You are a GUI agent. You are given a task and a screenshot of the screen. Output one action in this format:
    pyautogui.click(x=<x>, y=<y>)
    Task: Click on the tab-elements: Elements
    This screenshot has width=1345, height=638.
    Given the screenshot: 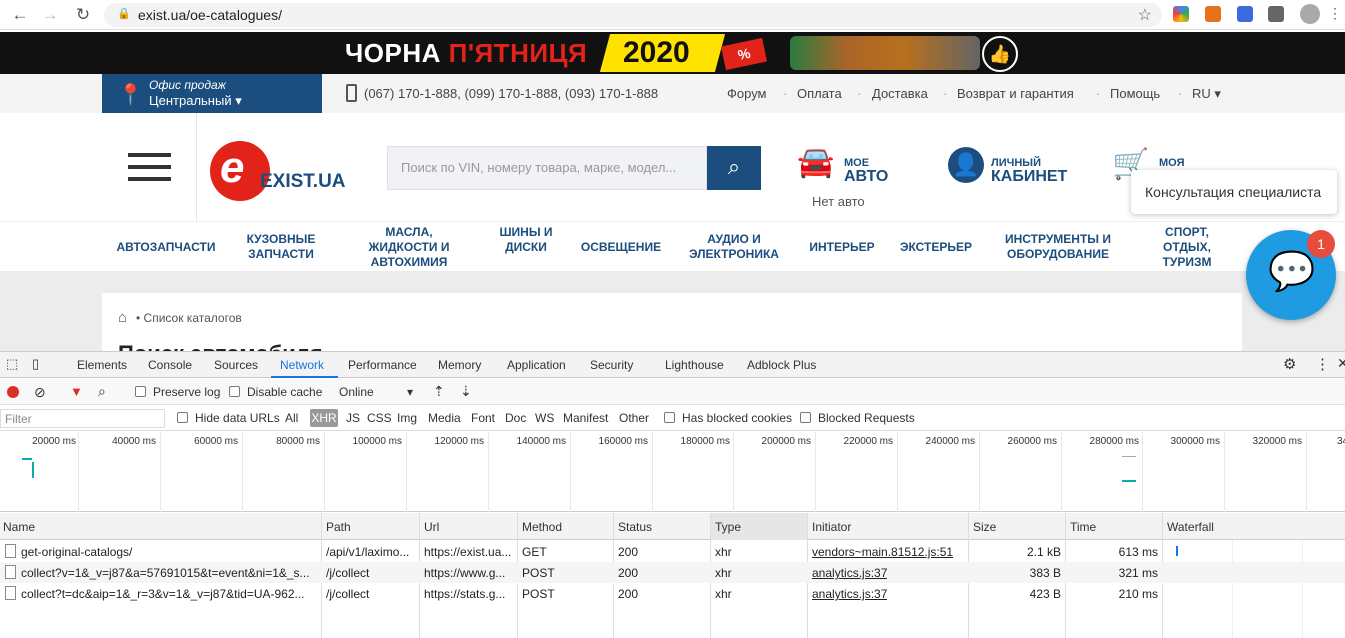 What is the action you would take?
    pyautogui.click(x=102, y=365)
    